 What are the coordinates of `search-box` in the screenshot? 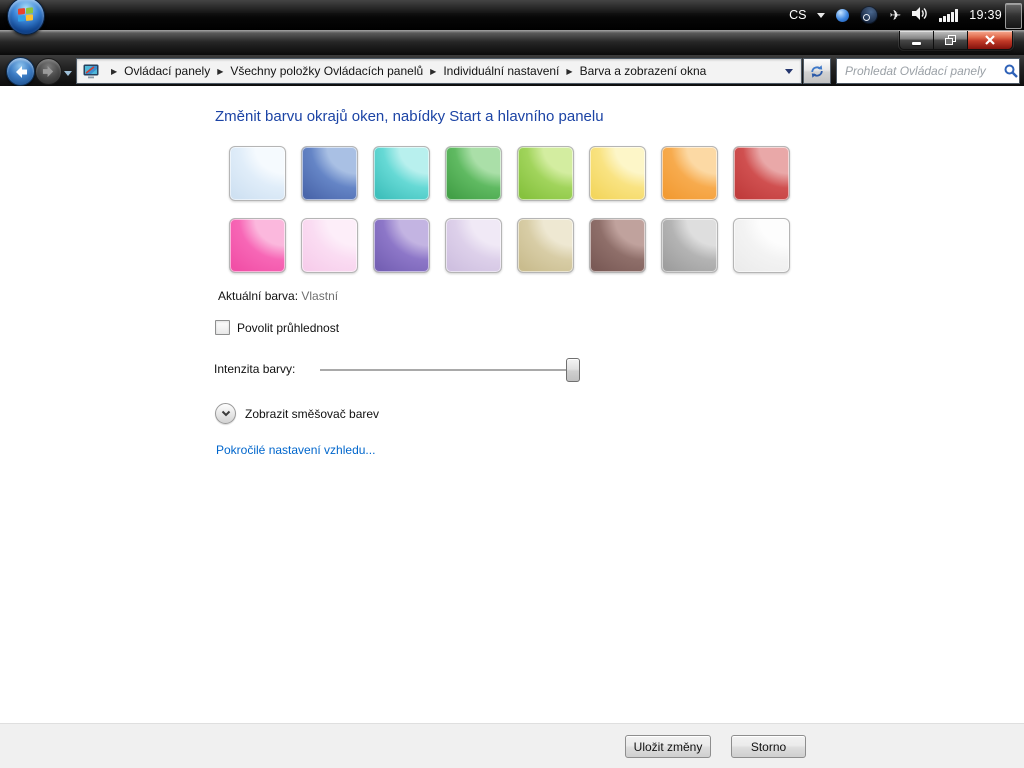 It's located at (928, 71).